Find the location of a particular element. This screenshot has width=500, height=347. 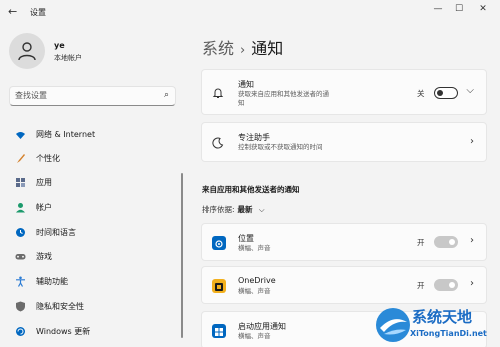

focus-assist-subtitle: 控制获取或不获取通知的时间 is located at coordinates (280, 147).